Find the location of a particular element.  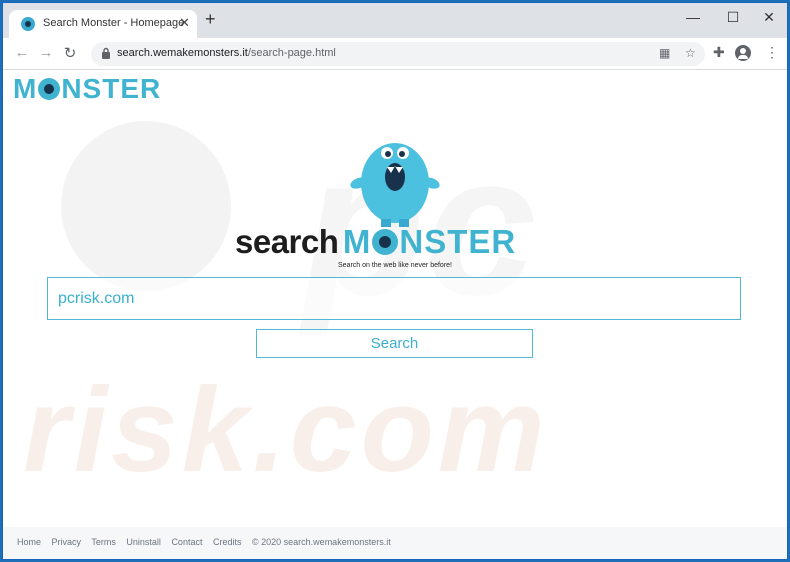

bookmark-star-icon: ☆ is located at coordinates (690, 53).